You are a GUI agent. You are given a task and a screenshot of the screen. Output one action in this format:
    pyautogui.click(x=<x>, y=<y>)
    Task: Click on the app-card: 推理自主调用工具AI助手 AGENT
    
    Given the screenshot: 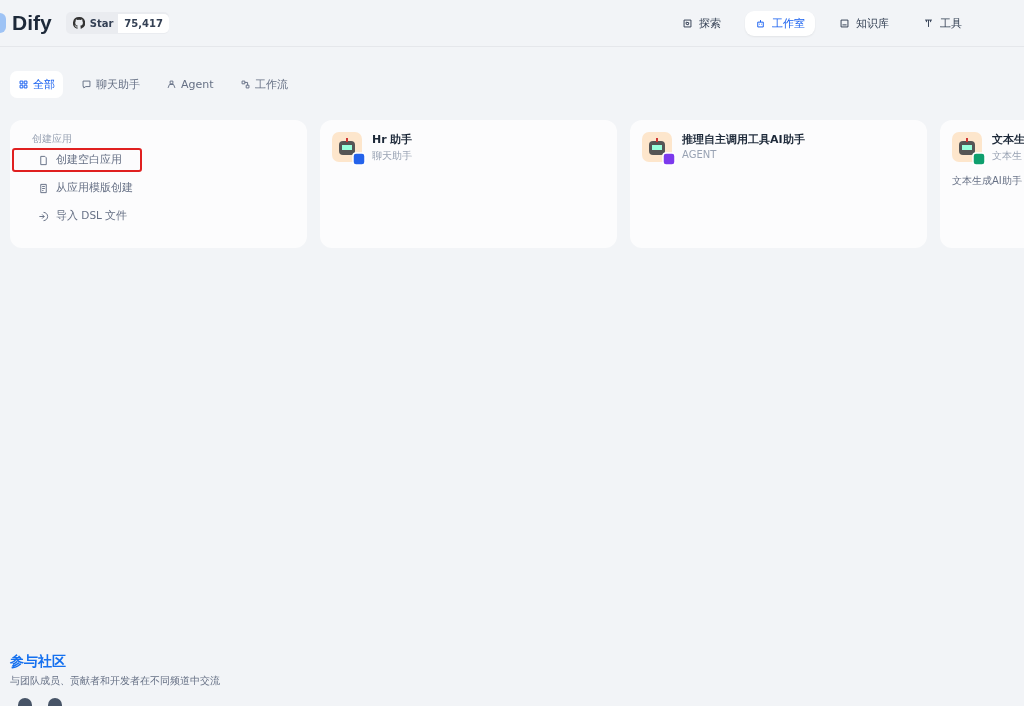 What is the action you would take?
    pyautogui.click(x=778, y=184)
    